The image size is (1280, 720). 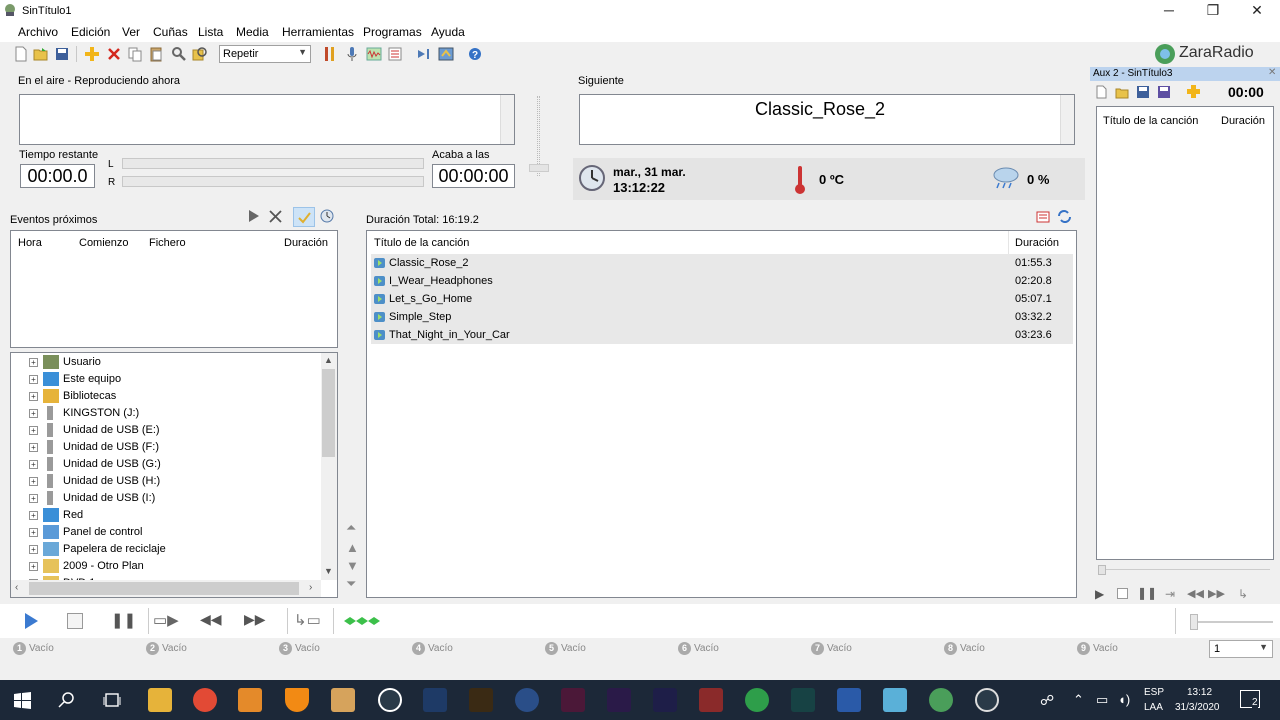 What do you see at coordinates (175, 447) in the screenshot?
I see `tree-item: + Unidad de USB (F:)` at bounding box center [175, 447].